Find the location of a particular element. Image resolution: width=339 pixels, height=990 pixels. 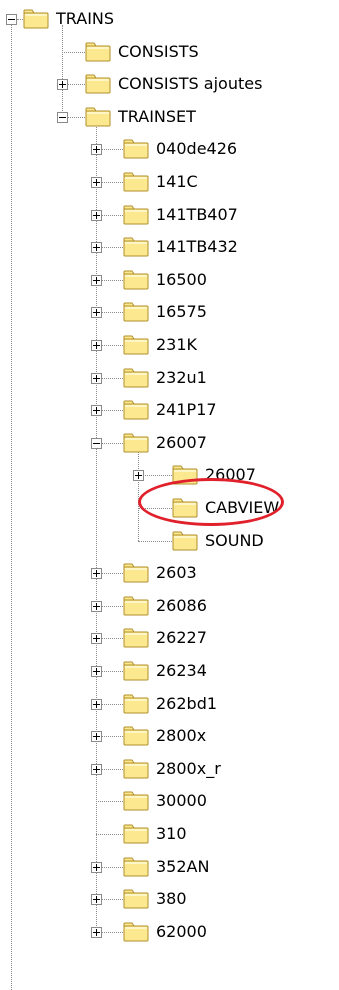

tree-node: 241P17 is located at coordinates (171, 410).